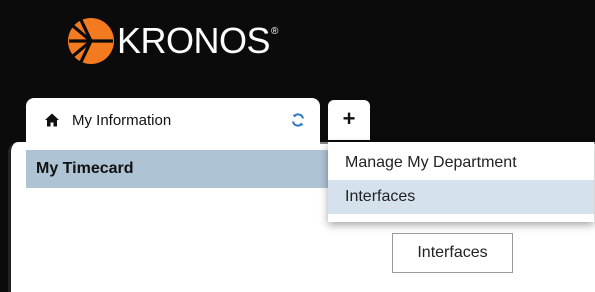 The width and height of the screenshot is (595, 292). Describe the element at coordinates (194, 40) in the screenshot. I see `logo-text: KRONOS` at that location.